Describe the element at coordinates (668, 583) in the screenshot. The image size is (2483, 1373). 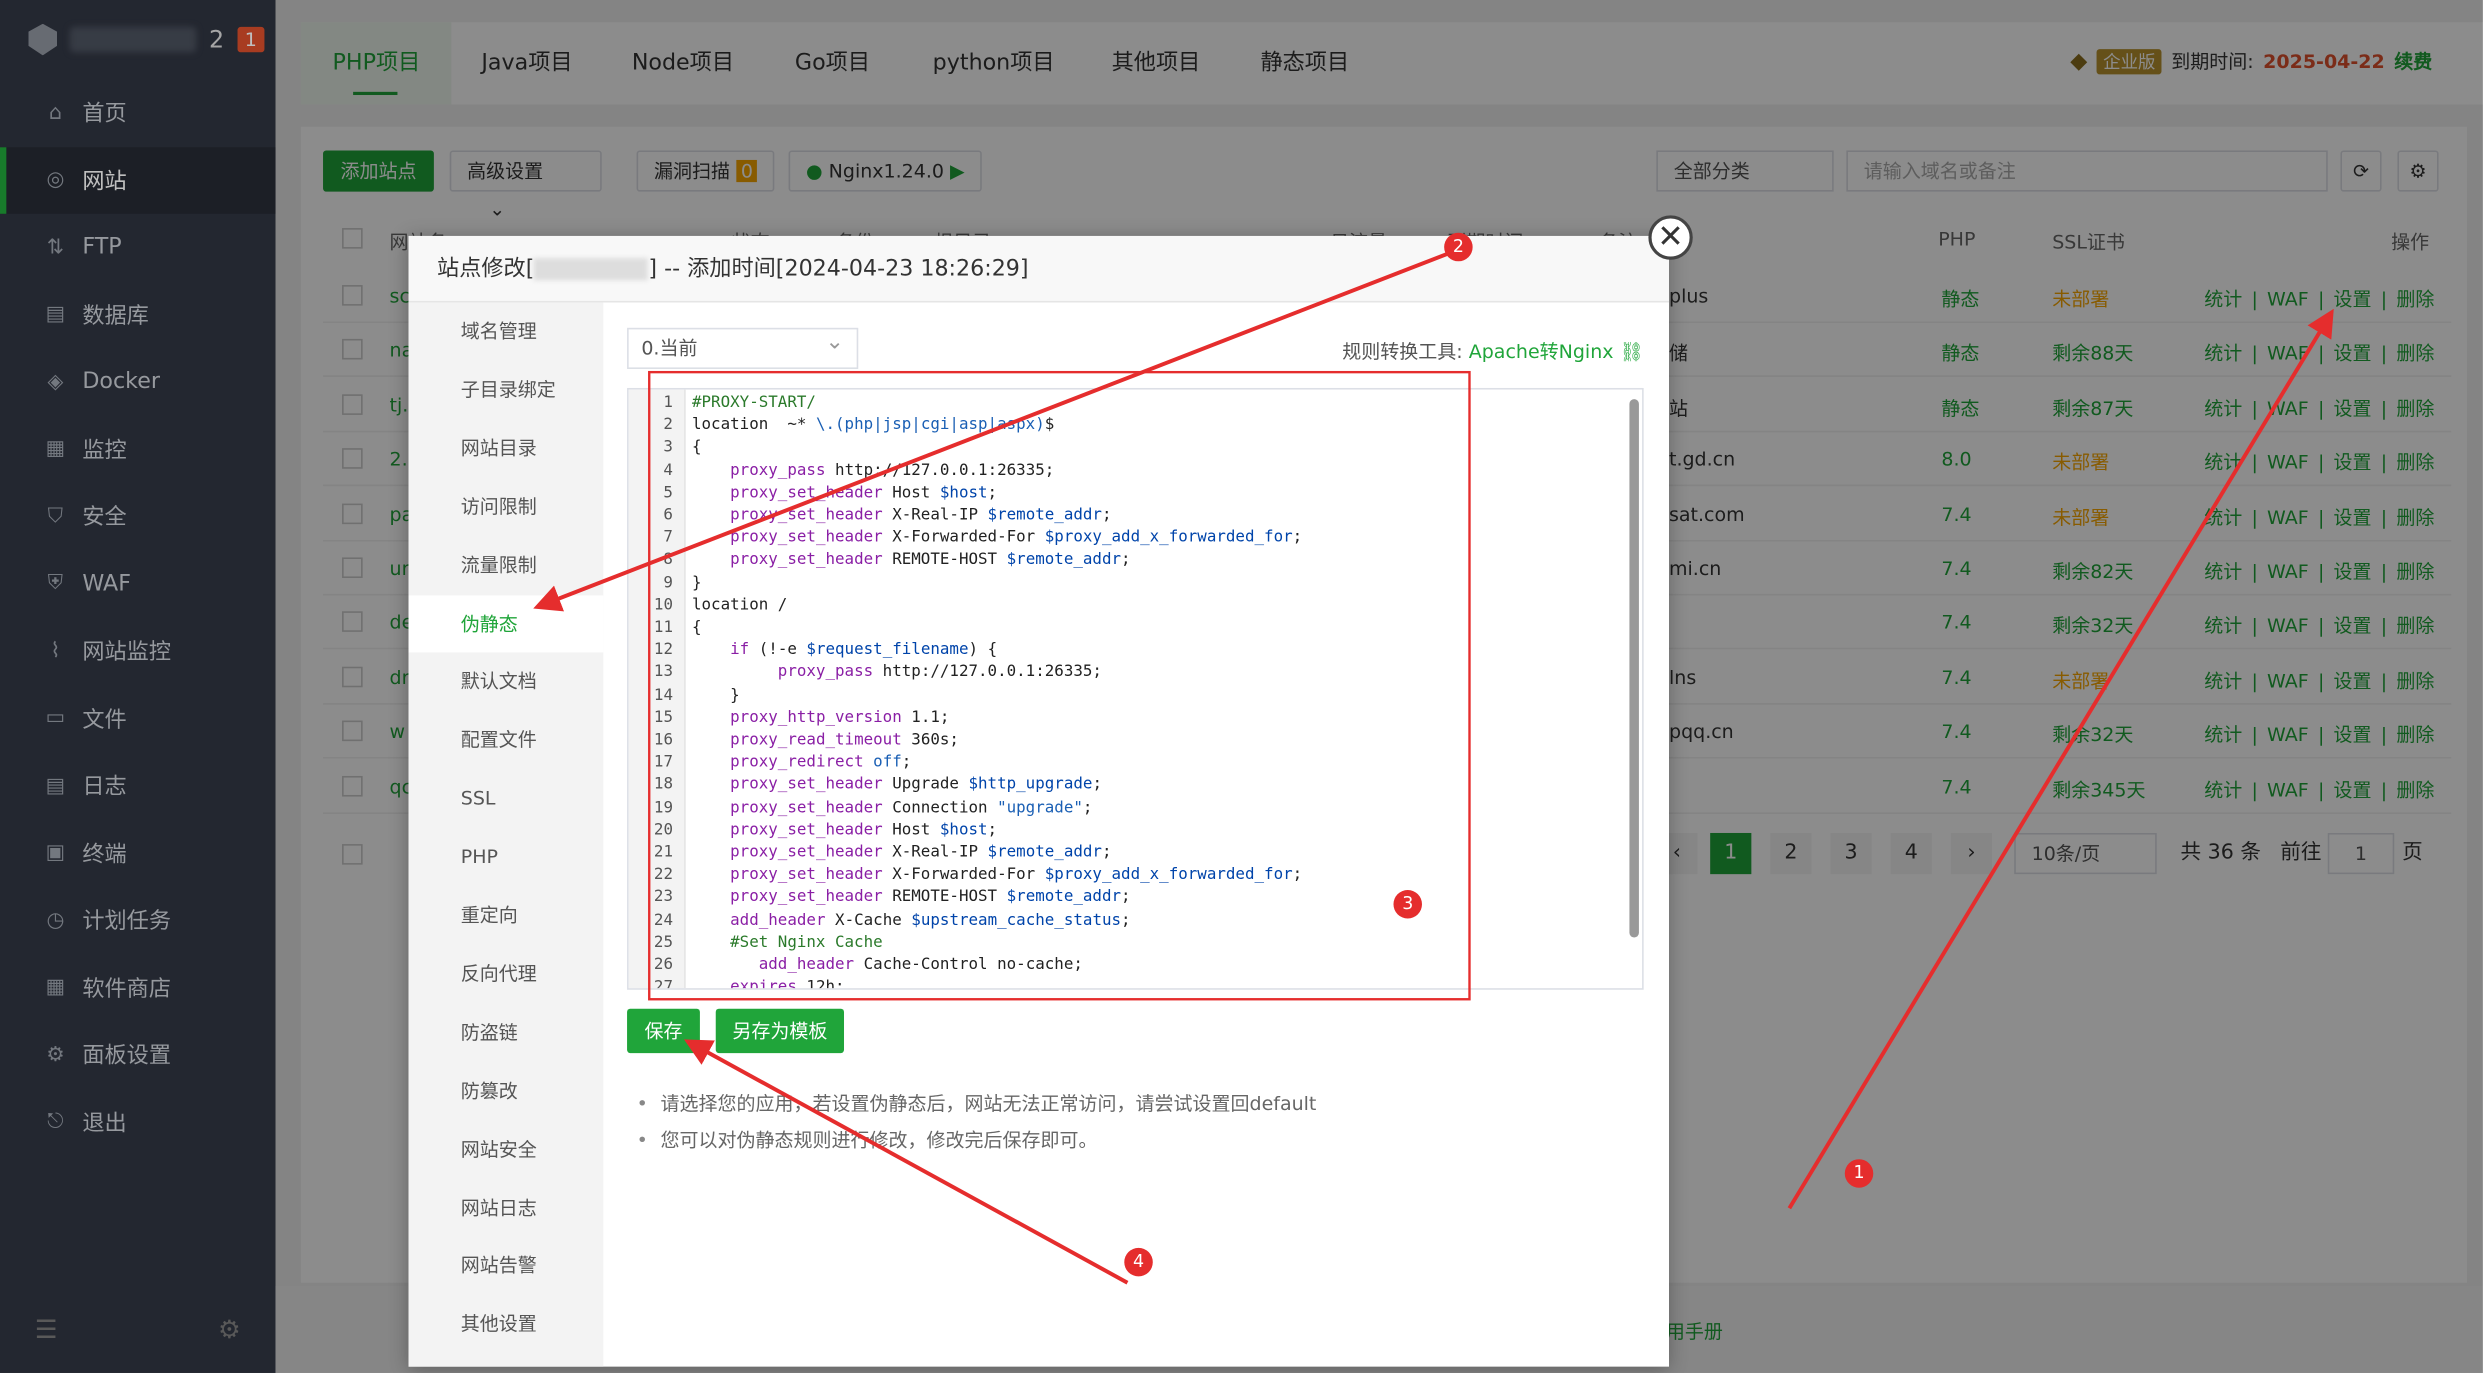
I see `line-number: 9` at that location.